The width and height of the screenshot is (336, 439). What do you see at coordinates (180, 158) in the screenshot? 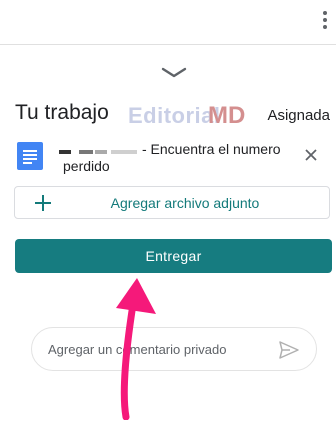
I see `file-name: - Encuentra el numero perdido` at bounding box center [180, 158].